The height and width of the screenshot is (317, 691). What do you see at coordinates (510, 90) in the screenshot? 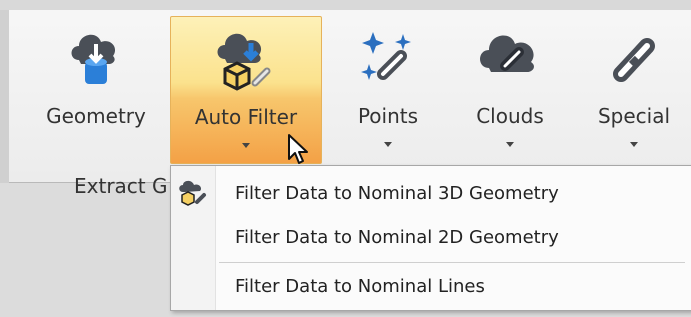
I see `clouds-button: Clouds` at bounding box center [510, 90].